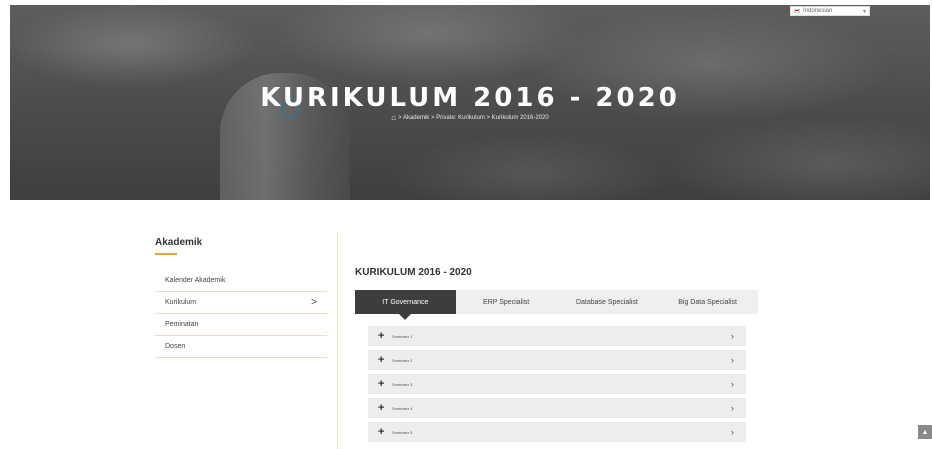 The width and height of the screenshot is (932, 449). Describe the element at coordinates (241, 303) in the screenshot. I see `sidebar-item-kurikulum: Kurikulum >` at that location.